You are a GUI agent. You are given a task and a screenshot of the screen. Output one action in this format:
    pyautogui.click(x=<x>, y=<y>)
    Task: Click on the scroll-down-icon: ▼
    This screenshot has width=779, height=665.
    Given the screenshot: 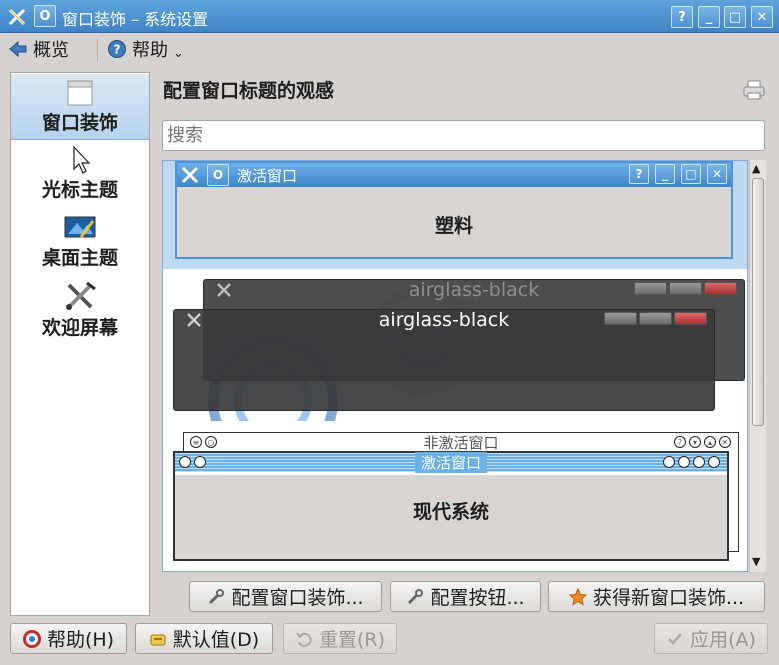 What is the action you would take?
    pyautogui.click(x=756, y=561)
    